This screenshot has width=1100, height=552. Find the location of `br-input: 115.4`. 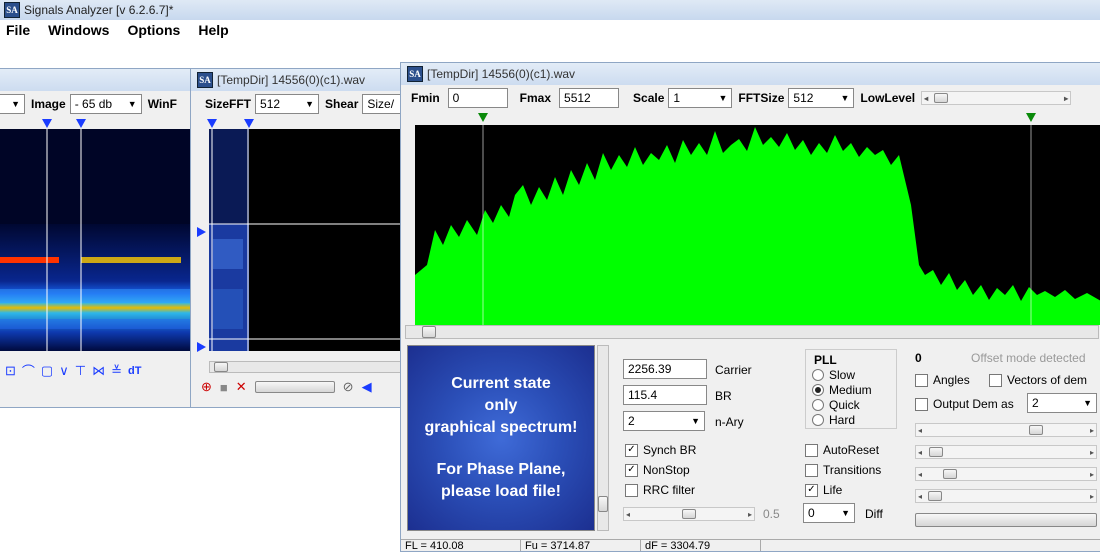

br-input: 115.4 is located at coordinates (665, 395).